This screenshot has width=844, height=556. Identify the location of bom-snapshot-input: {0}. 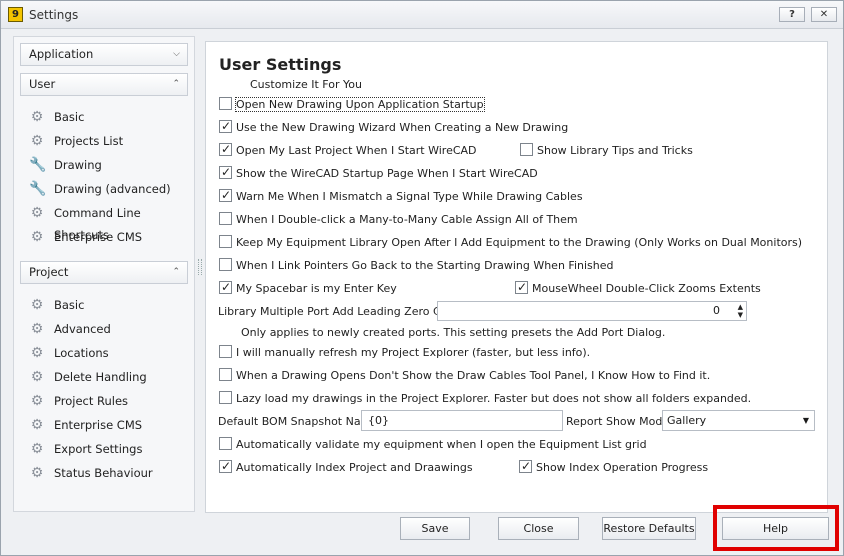
(462, 420).